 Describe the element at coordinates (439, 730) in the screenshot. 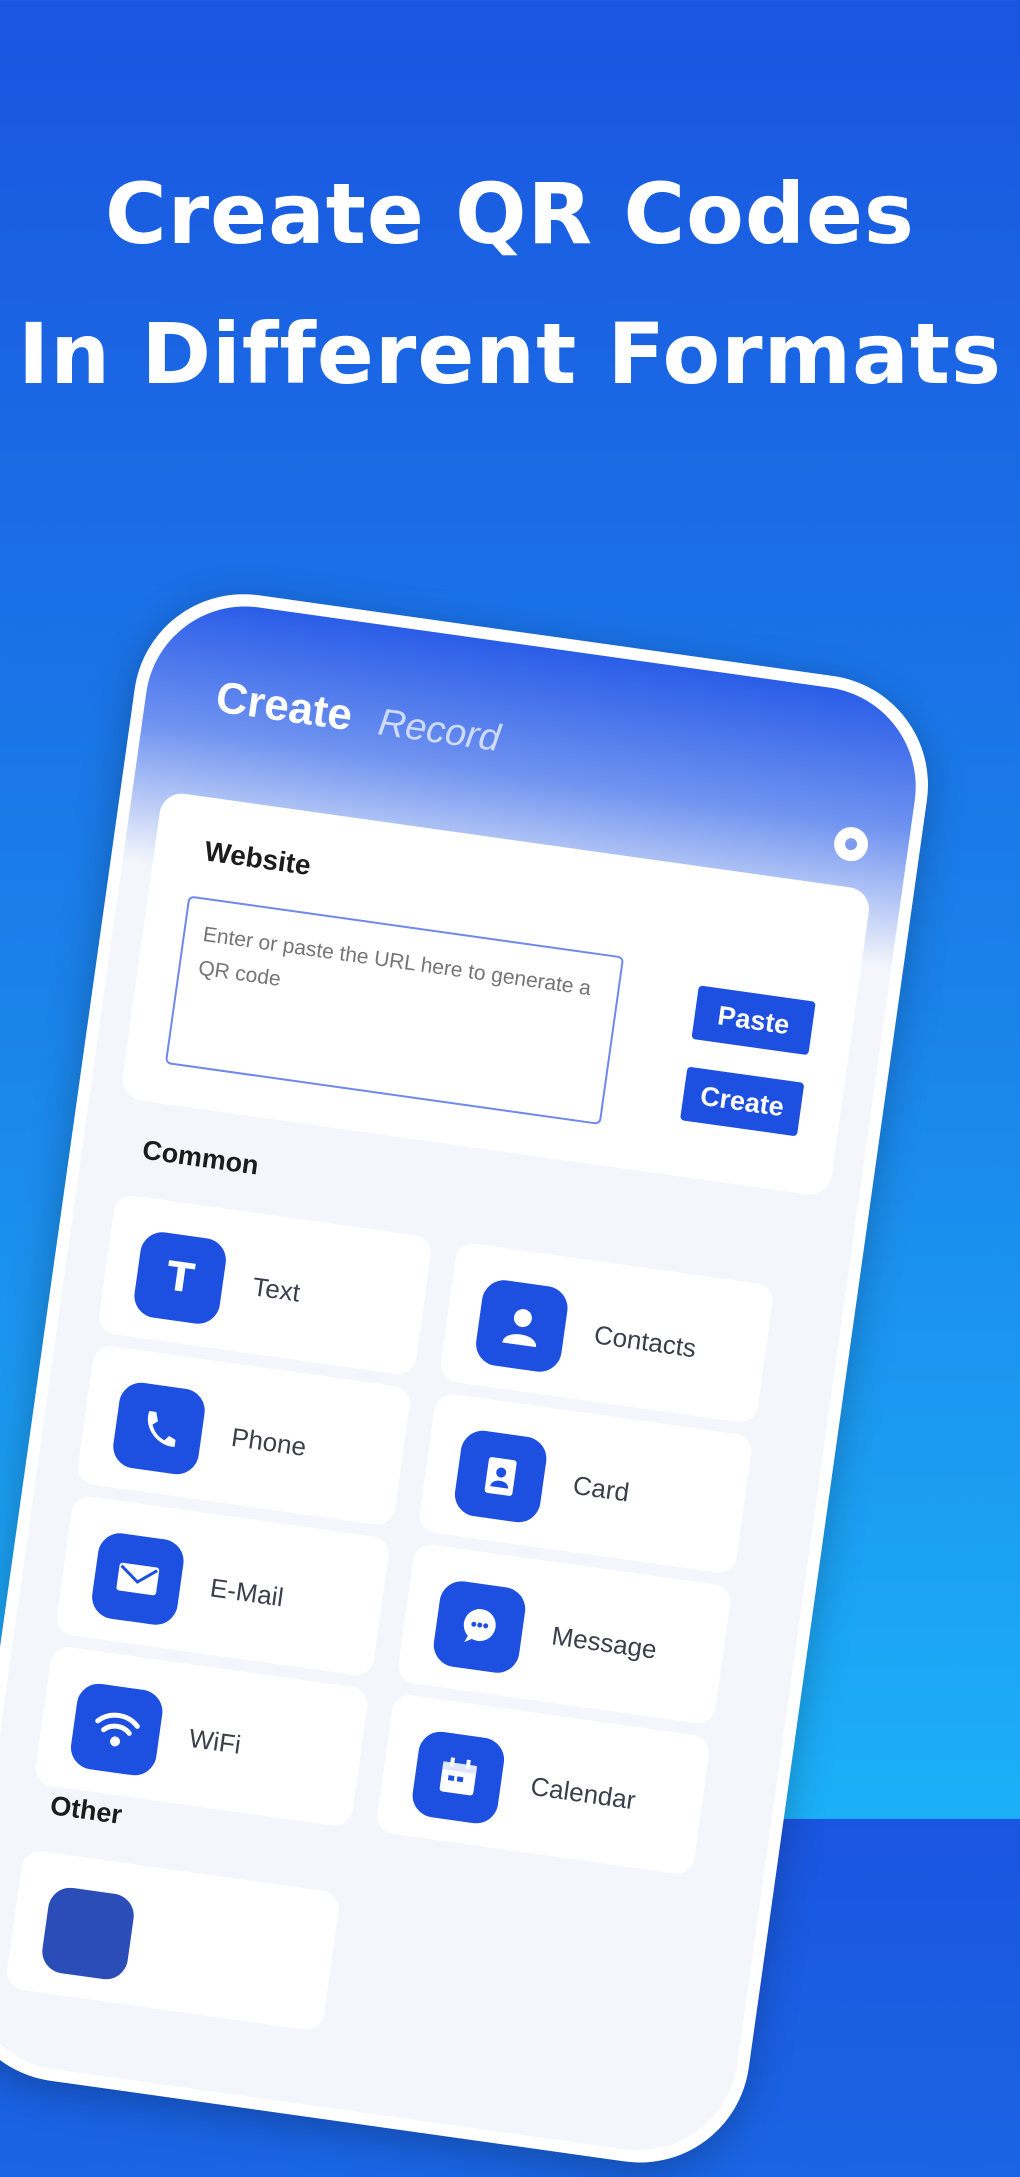

I see `tab-record: Record` at that location.